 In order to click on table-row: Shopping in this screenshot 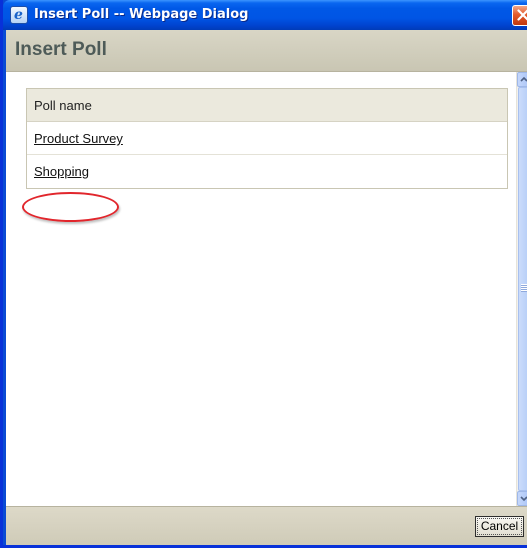, I will do `click(267, 171)`.